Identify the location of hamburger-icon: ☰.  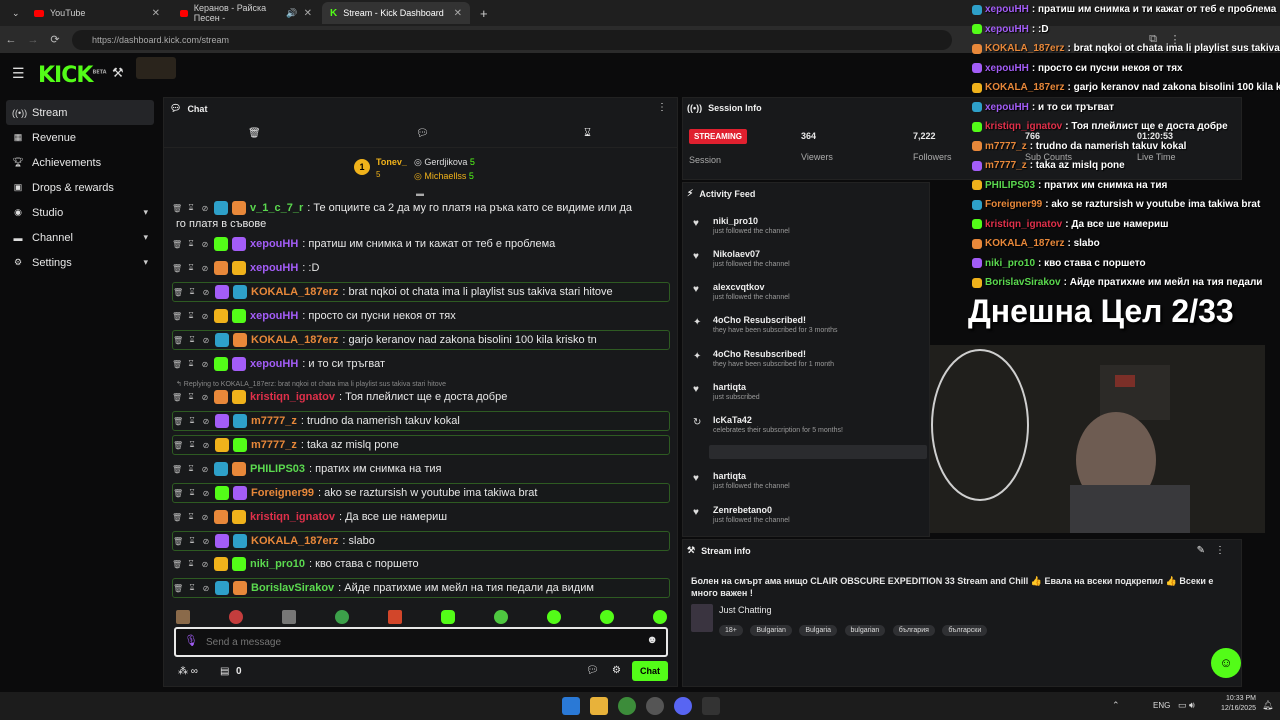
(18, 73).